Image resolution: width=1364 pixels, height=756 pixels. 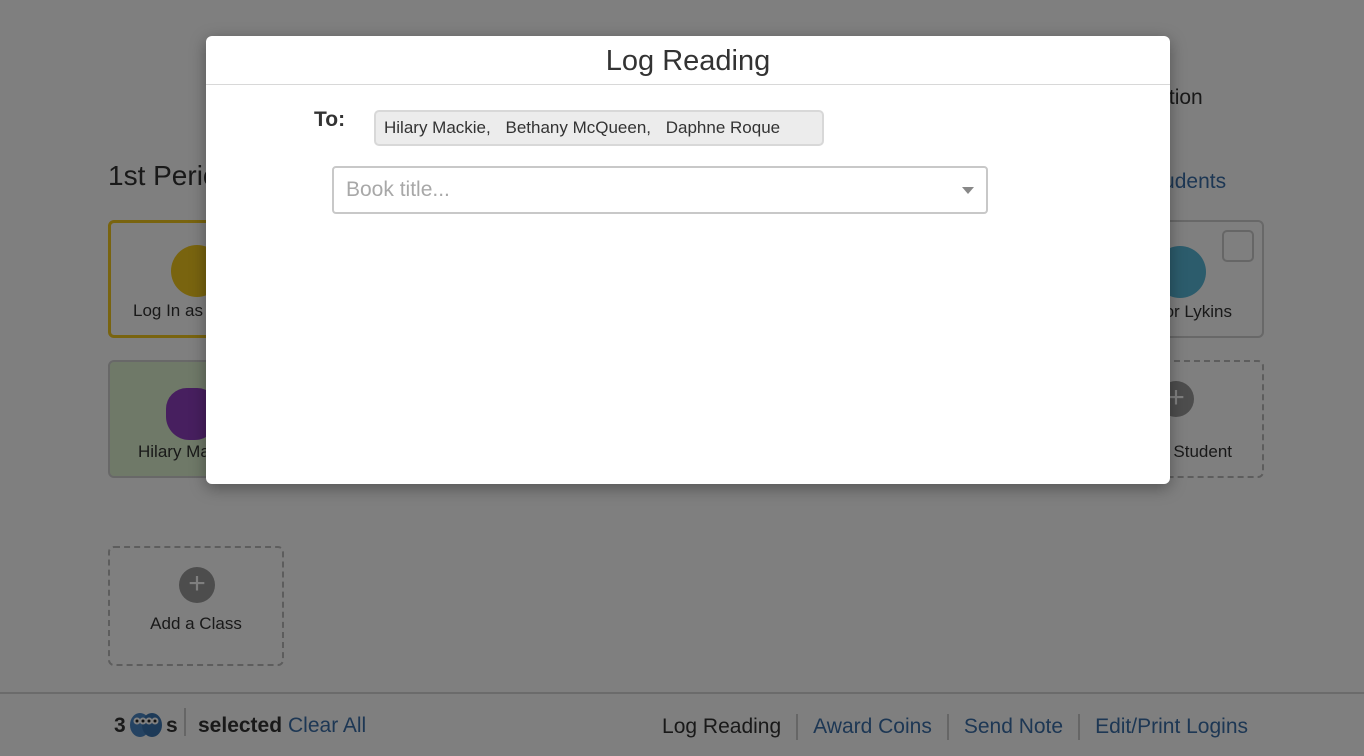 I want to click on book-title-input, so click(x=660, y=190).